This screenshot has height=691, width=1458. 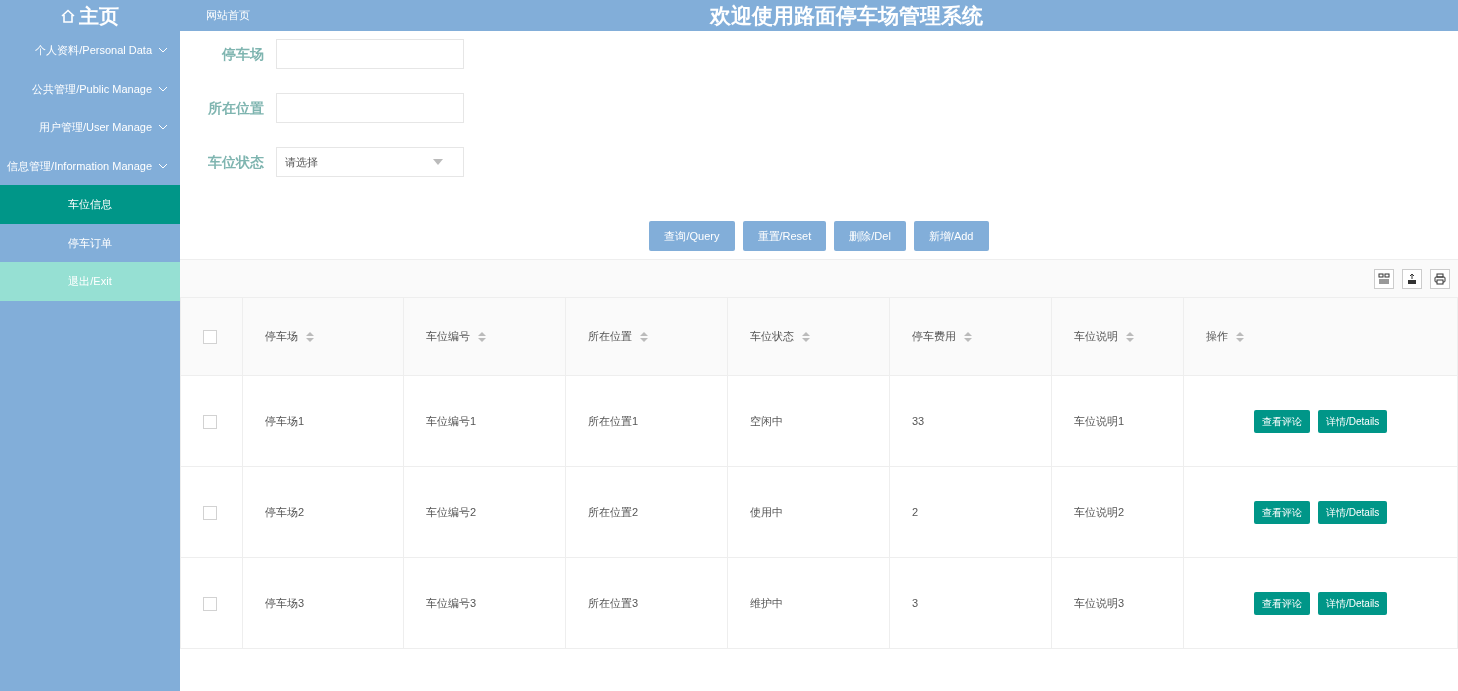 What do you see at coordinates (451, 602) in the screenshot?
I see `table-cell: 车位编号3` at bounding box center [451, 602].